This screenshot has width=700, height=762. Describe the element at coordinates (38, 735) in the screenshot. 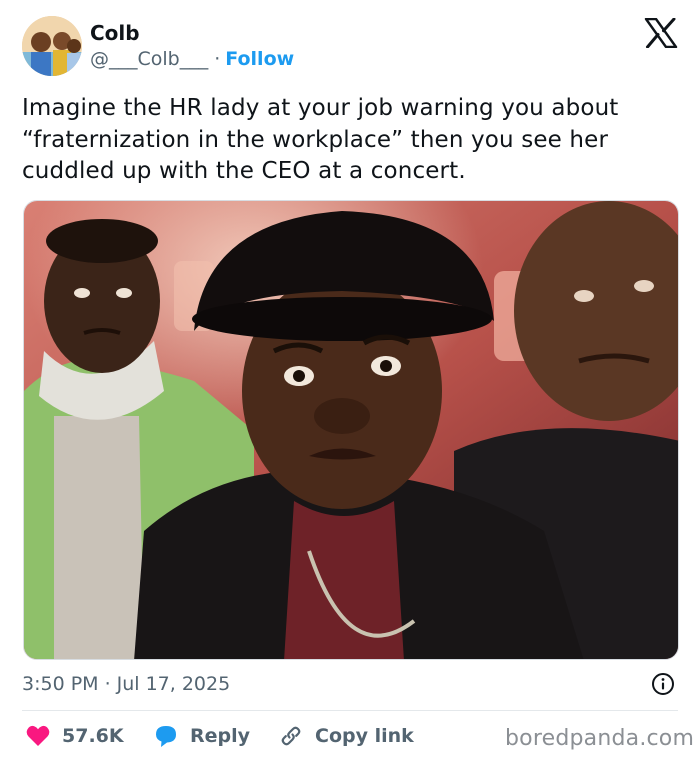

I see `heart-icon` at that location.